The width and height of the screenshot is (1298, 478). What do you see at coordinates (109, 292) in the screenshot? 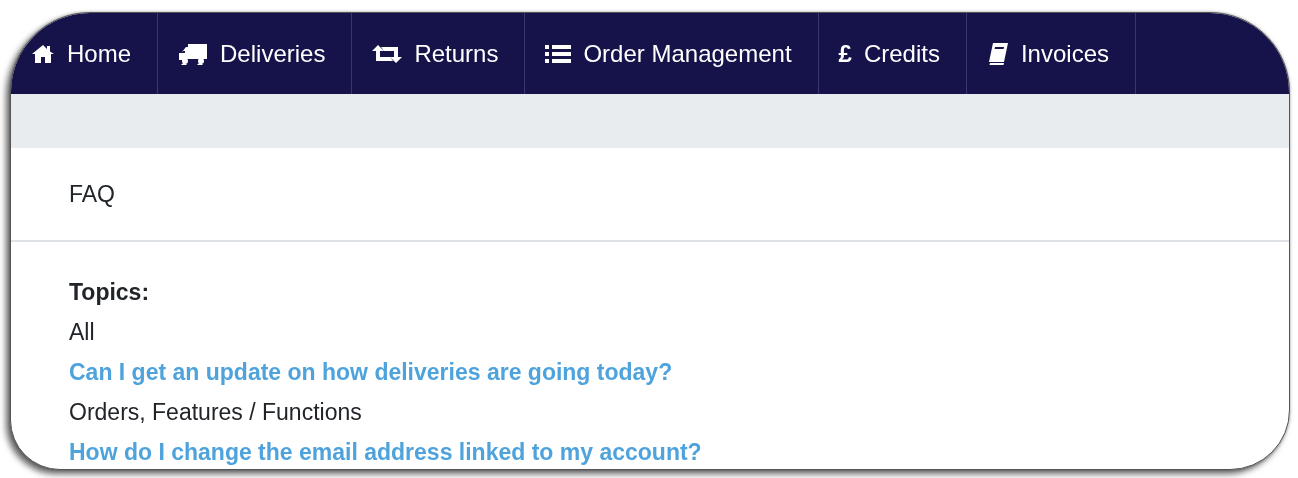
I see `topics-heading: Topics:` at bounding box center [109, 292].